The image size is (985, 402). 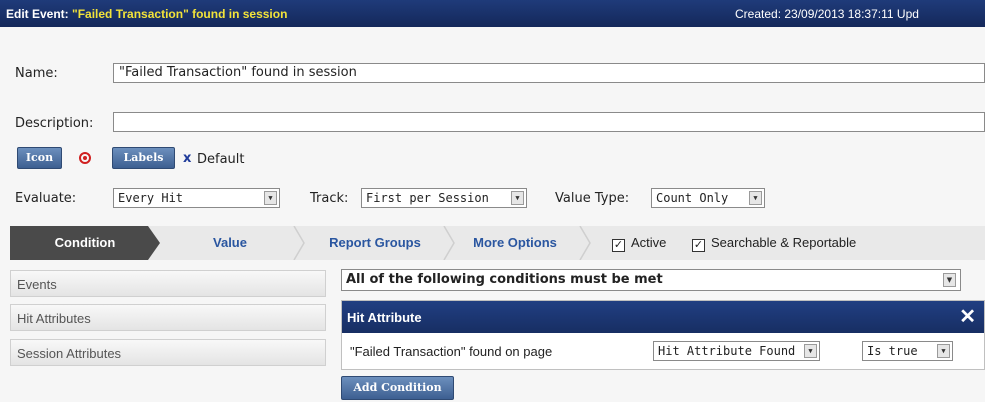 I want to click on add-condition-button: Add Condition, so click(x=397, y=388).